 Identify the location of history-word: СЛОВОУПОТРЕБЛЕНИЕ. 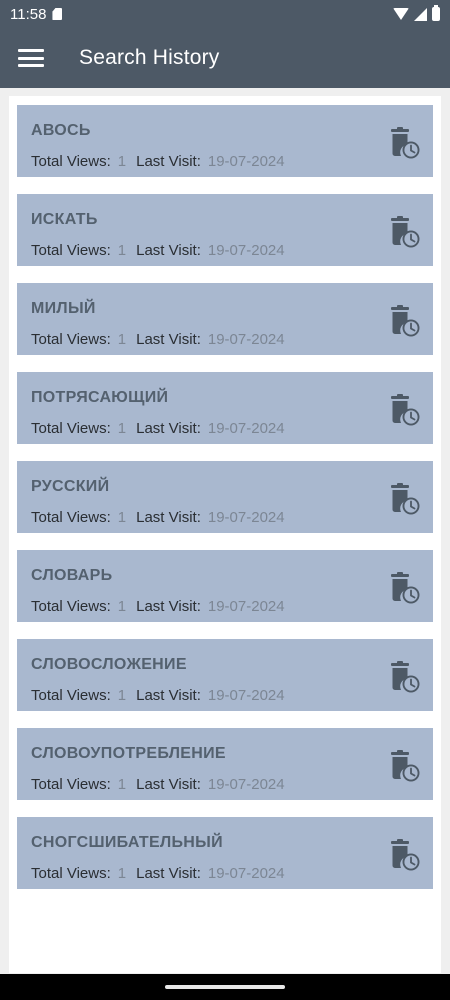
(128, 753).